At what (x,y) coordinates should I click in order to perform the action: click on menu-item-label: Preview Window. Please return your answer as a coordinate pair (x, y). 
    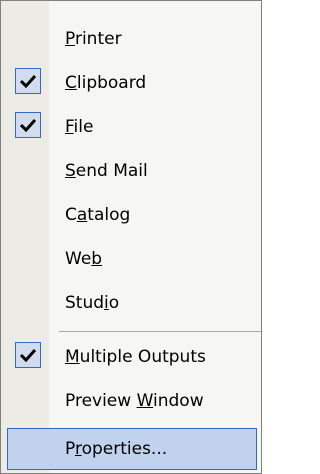
    Looking at the image, I should click on (134, 401).